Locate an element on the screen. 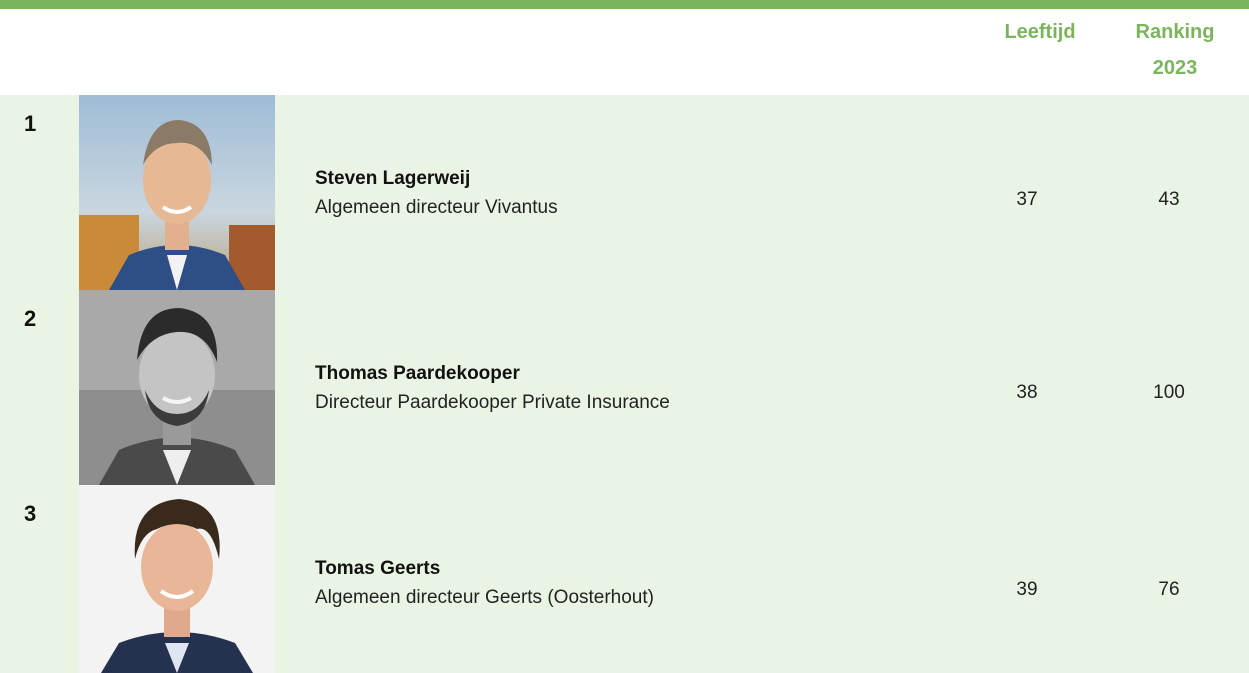  person-title: Algemeen directeur Geerts (Oosterhout) is located at coordinates (484, 597).